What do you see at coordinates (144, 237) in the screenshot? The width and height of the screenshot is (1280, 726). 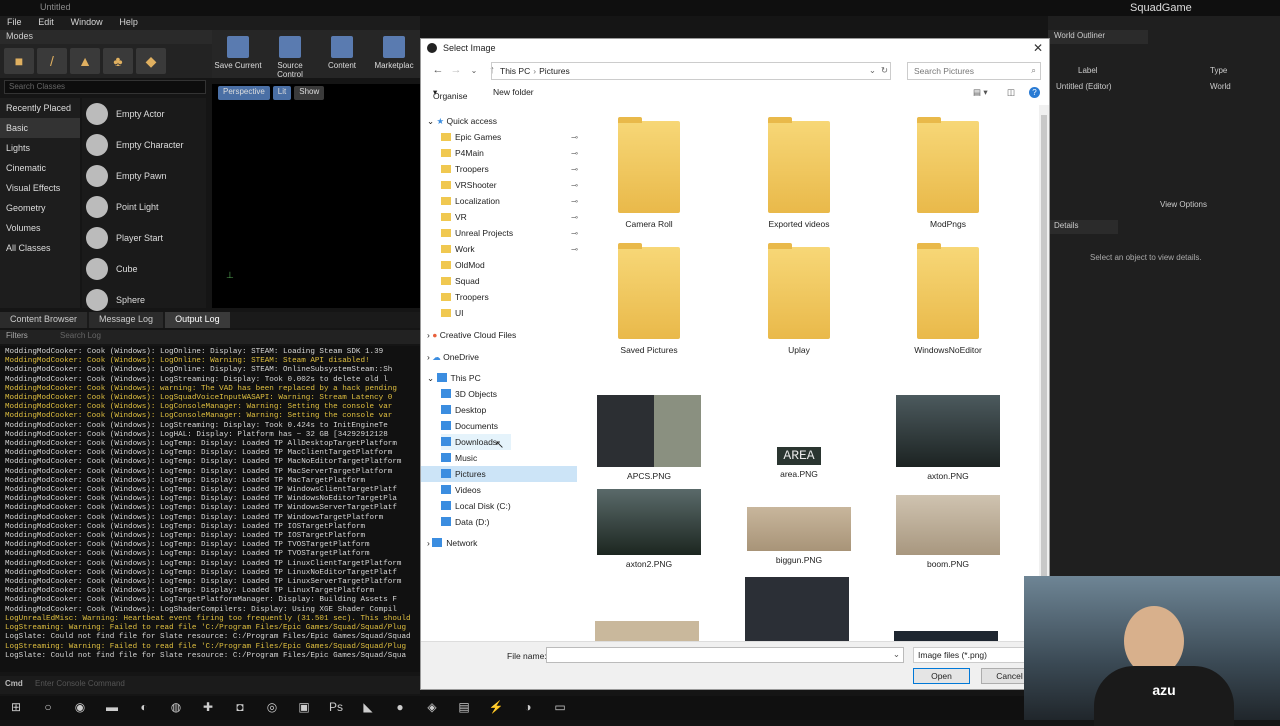 I see `place-item: Player Start` at bounding box center [144, 237].